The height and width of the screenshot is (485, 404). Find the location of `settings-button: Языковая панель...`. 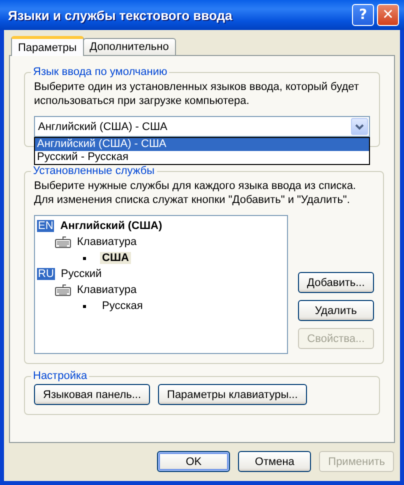

settings-button: Языковая панель... is located at coordinates (92, 394).